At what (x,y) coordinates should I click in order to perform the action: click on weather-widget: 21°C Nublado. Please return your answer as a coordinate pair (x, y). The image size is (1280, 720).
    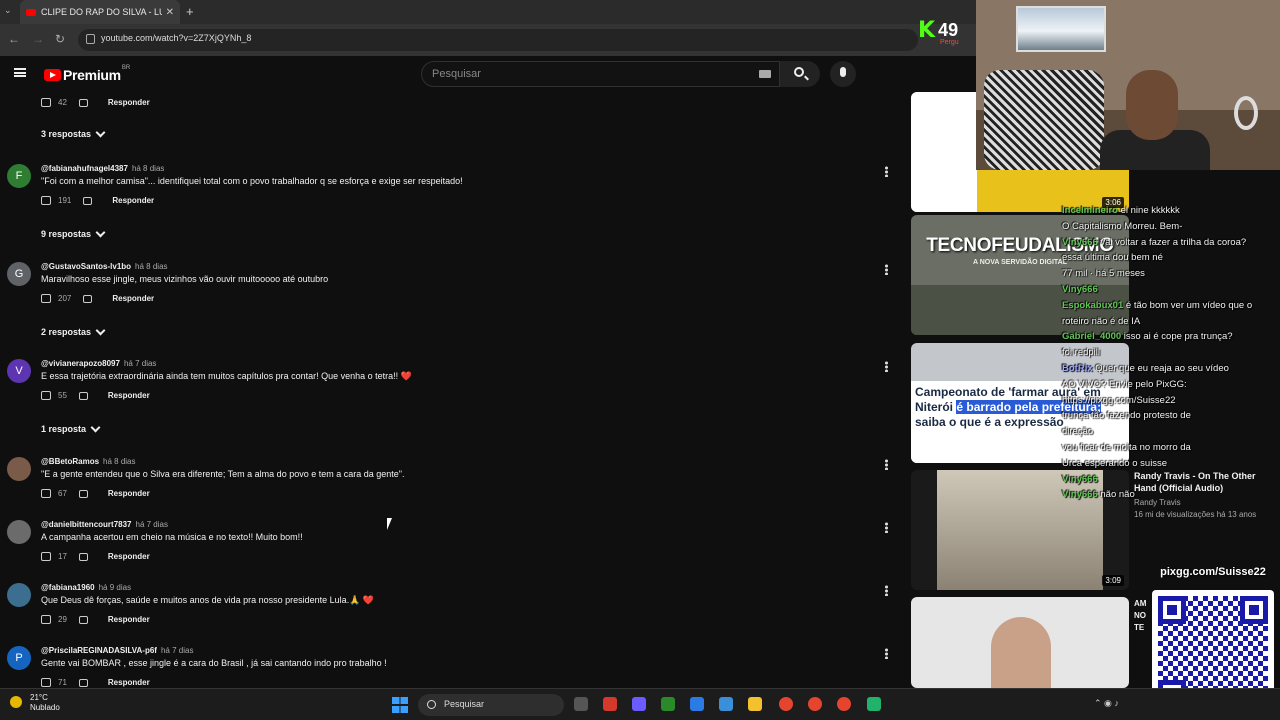
    Looking at the image, I should click on (35, 703).